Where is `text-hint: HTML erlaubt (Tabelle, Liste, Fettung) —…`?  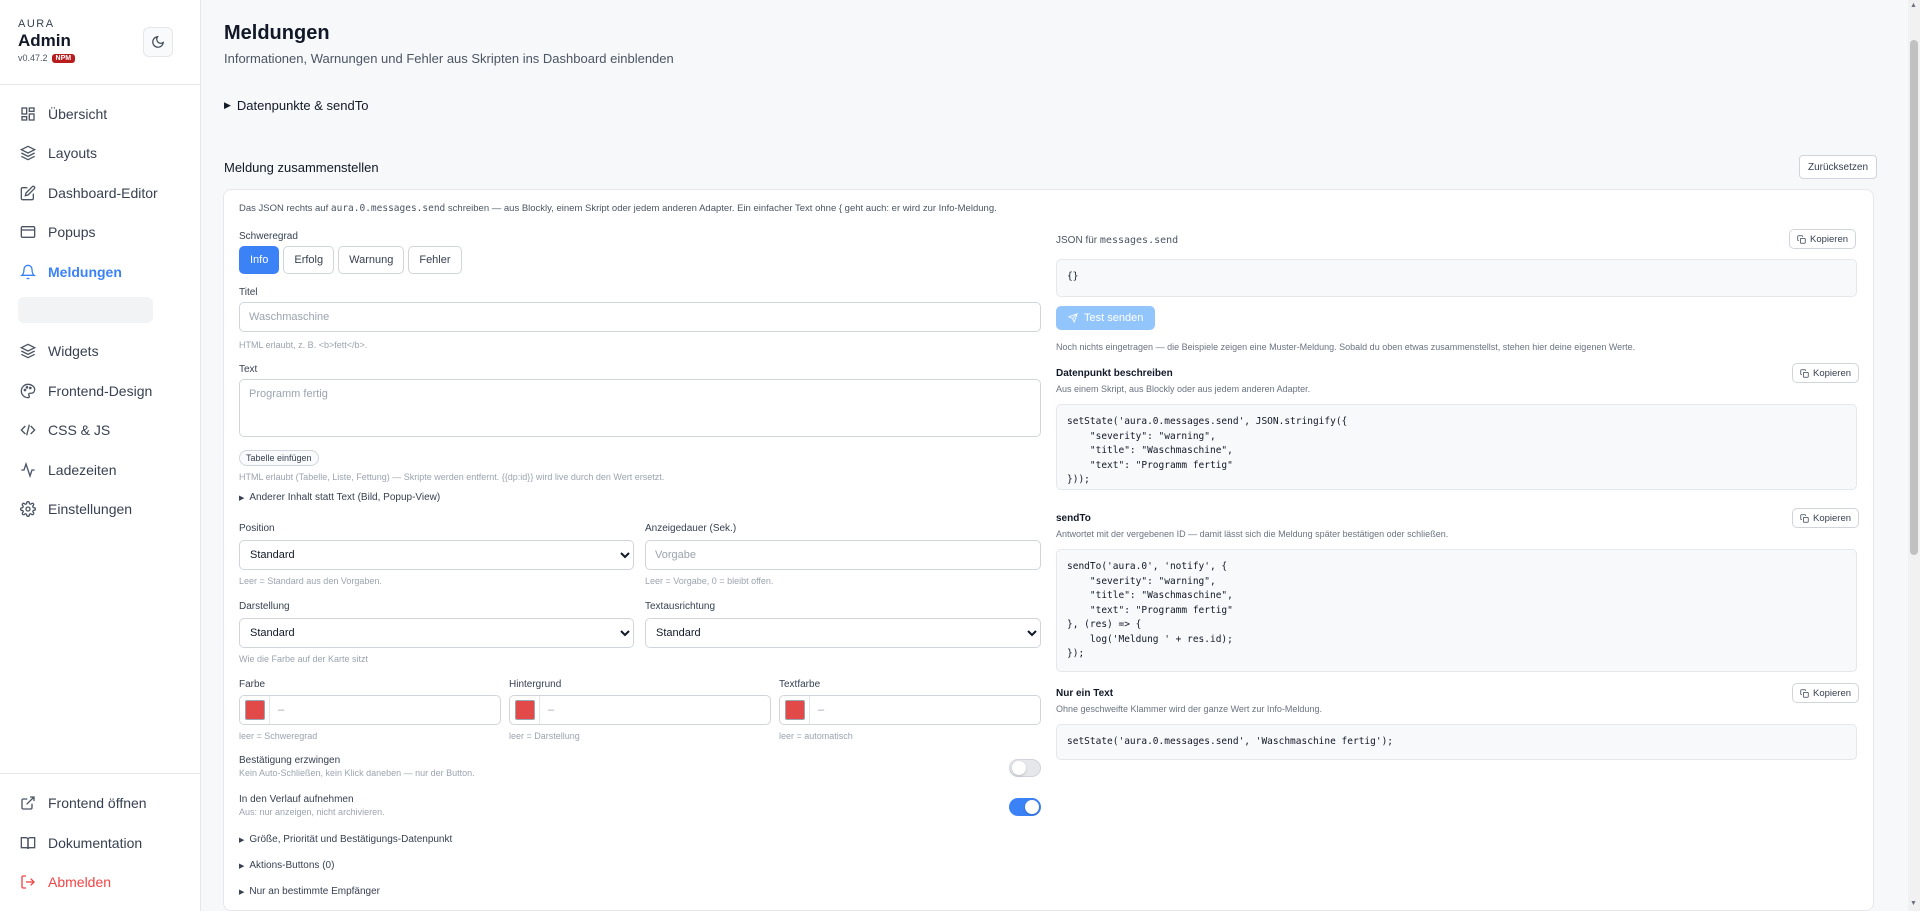 text-hint: HTML erlaubt (Tabelle, Liste, Fettung) —… is located at coordinates (452, 477).